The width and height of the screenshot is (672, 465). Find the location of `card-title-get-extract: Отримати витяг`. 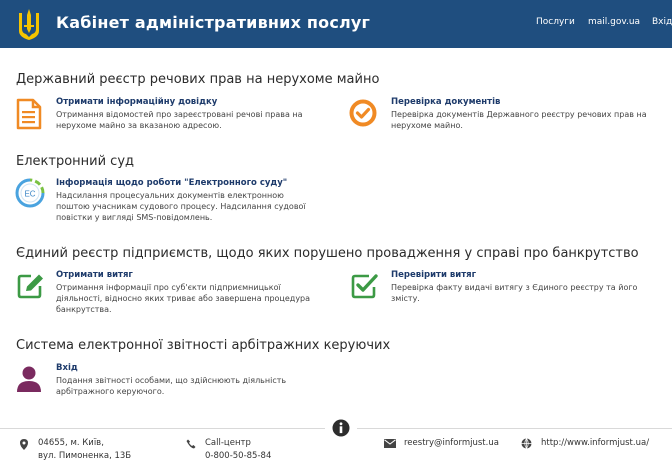

card-title-get-extract: Отримати витяг is located at coordinates (94, 275).